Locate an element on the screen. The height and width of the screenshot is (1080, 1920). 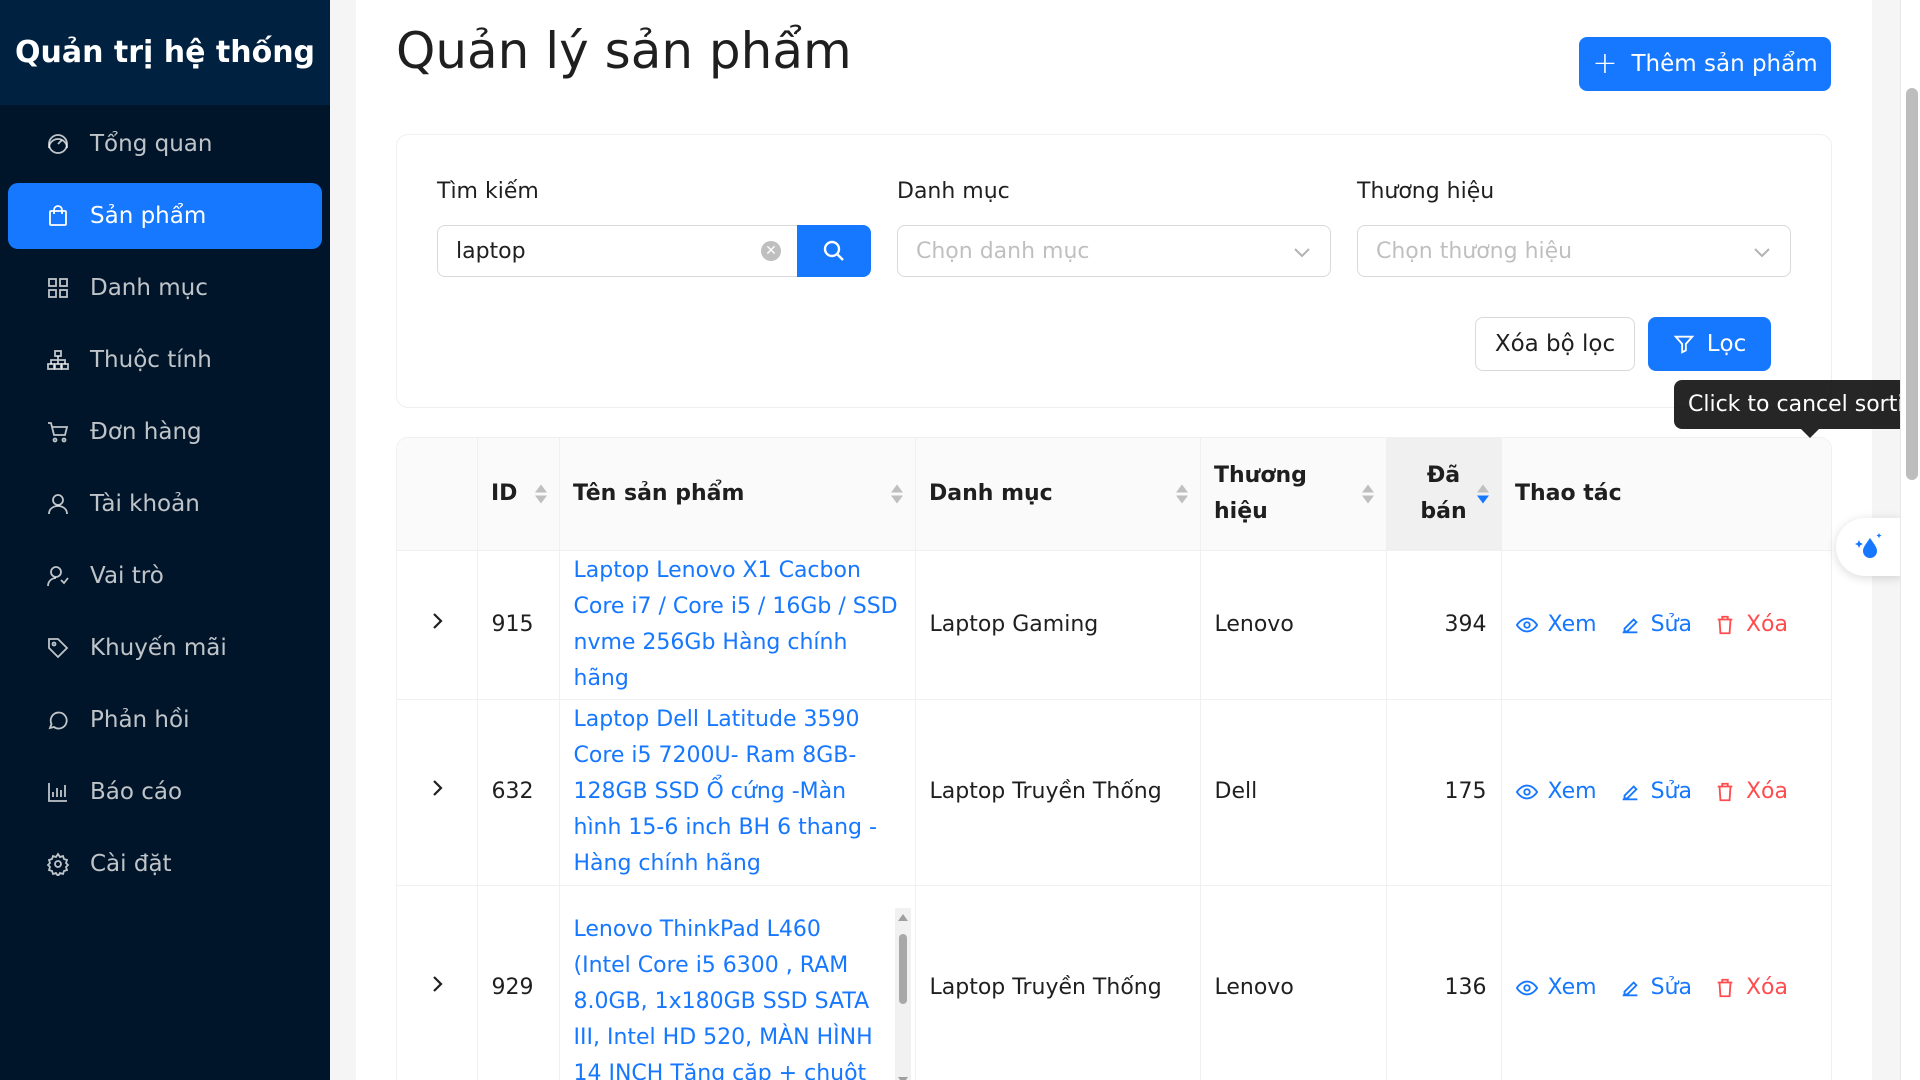
scroll-thumb is located at coordinates (902, 968).